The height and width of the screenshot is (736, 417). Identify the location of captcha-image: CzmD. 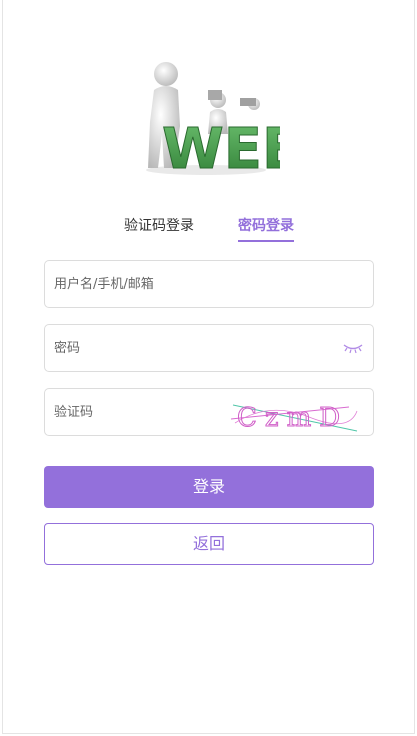
(295, 415).